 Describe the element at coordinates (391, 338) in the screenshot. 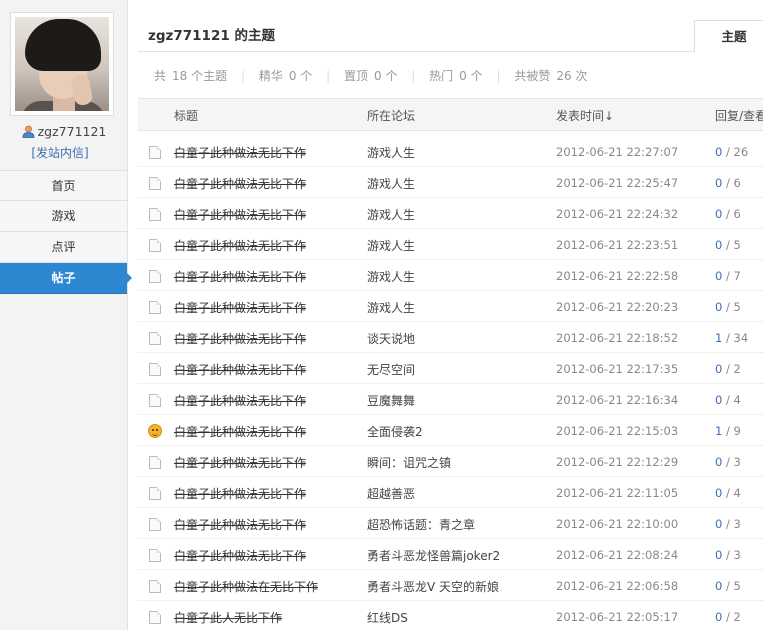

I see `forum-link: 谈天说地` at that location.